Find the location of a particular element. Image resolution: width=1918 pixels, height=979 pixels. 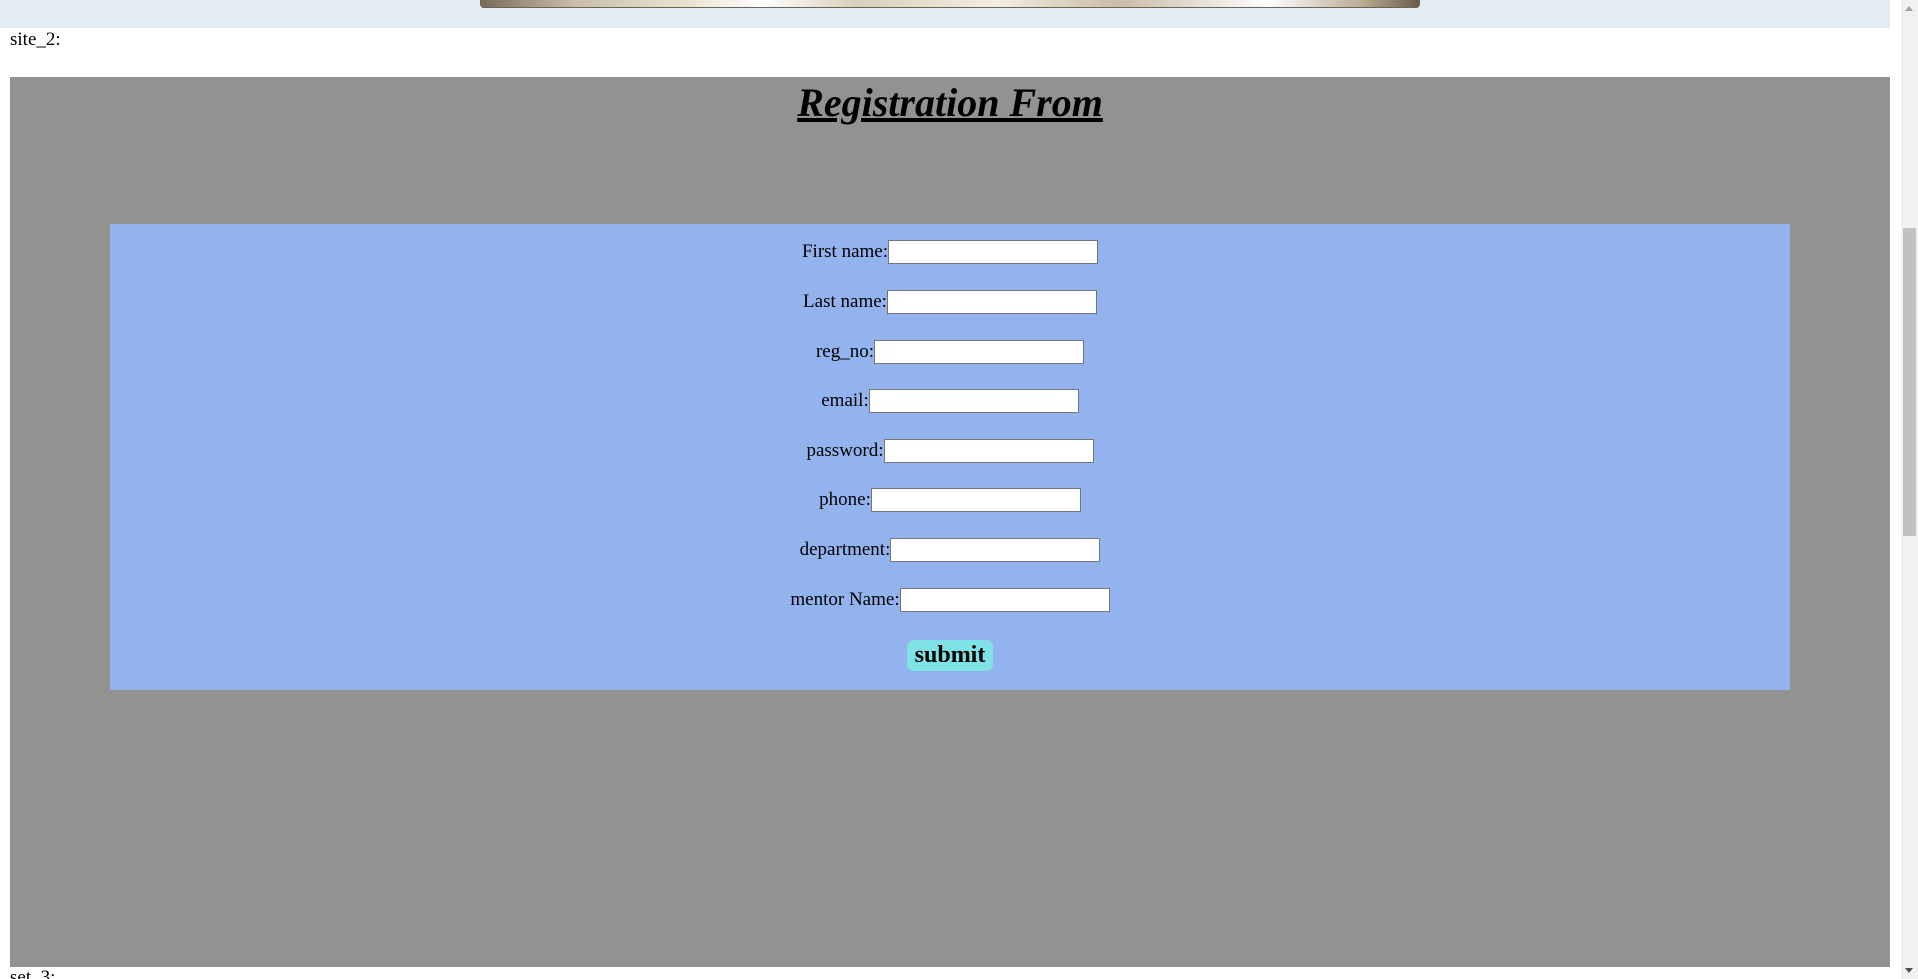

submit-button: submit is located at coordinates (950, 655).